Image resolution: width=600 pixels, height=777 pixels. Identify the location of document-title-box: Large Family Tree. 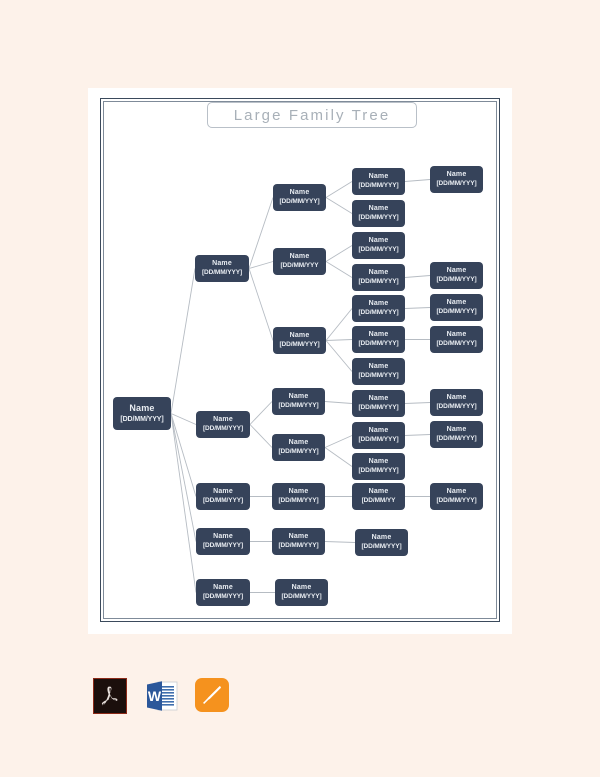
(312, 115).